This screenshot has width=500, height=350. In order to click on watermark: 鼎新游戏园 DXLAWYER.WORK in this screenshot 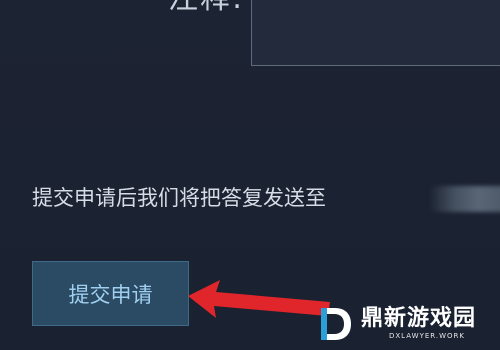, I will do `click(402, 324)`.